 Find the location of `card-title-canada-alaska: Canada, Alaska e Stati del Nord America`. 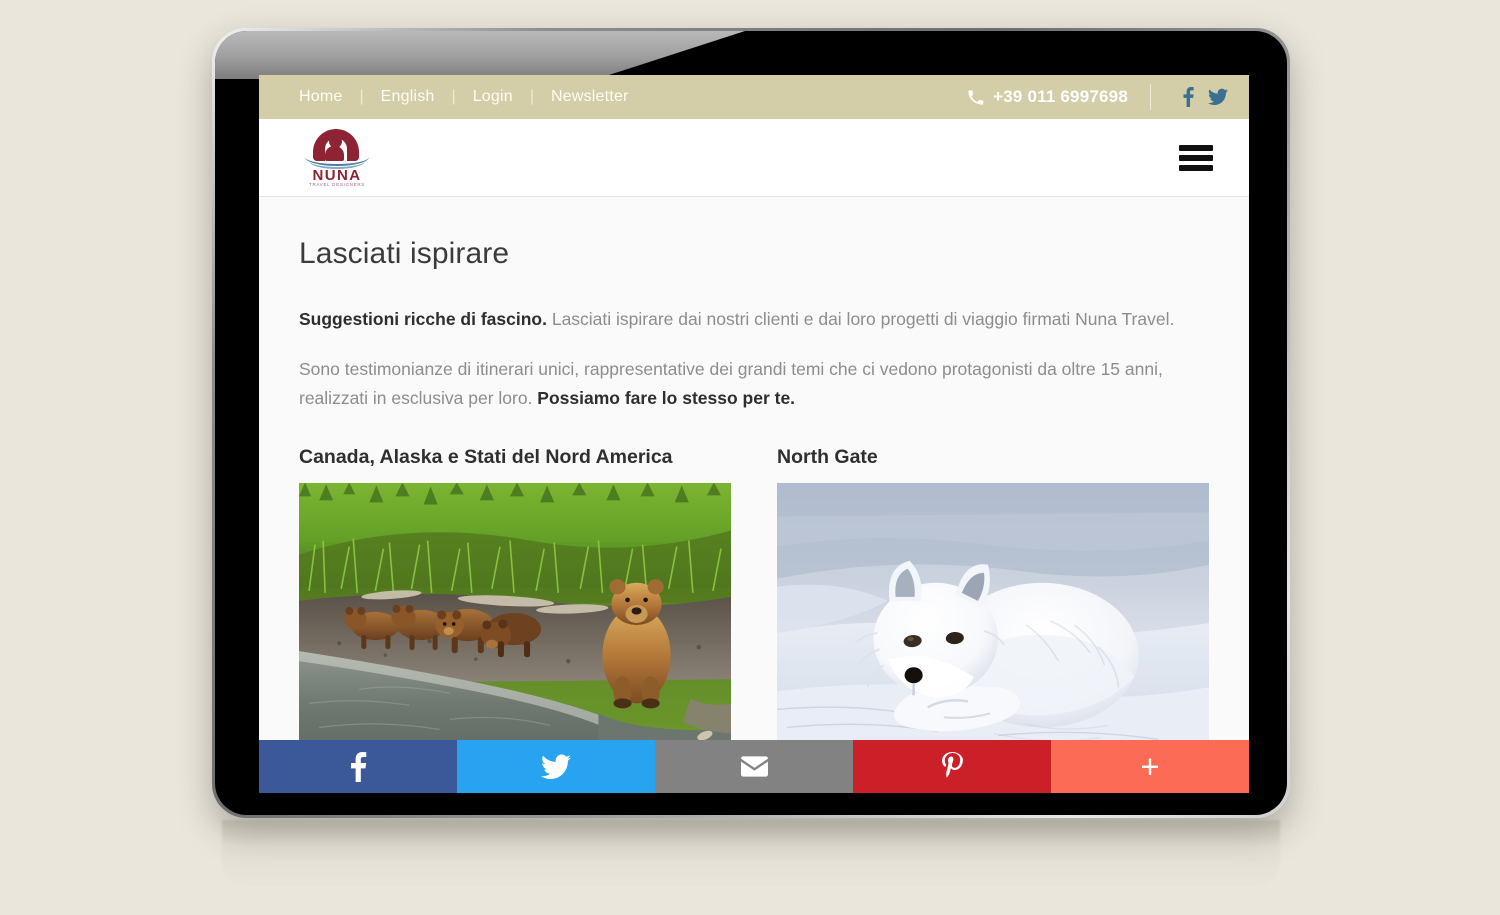

card-title-canada-alaska: Canada, Alaska e Stati del Nord America is located at coordinates (486, 457).